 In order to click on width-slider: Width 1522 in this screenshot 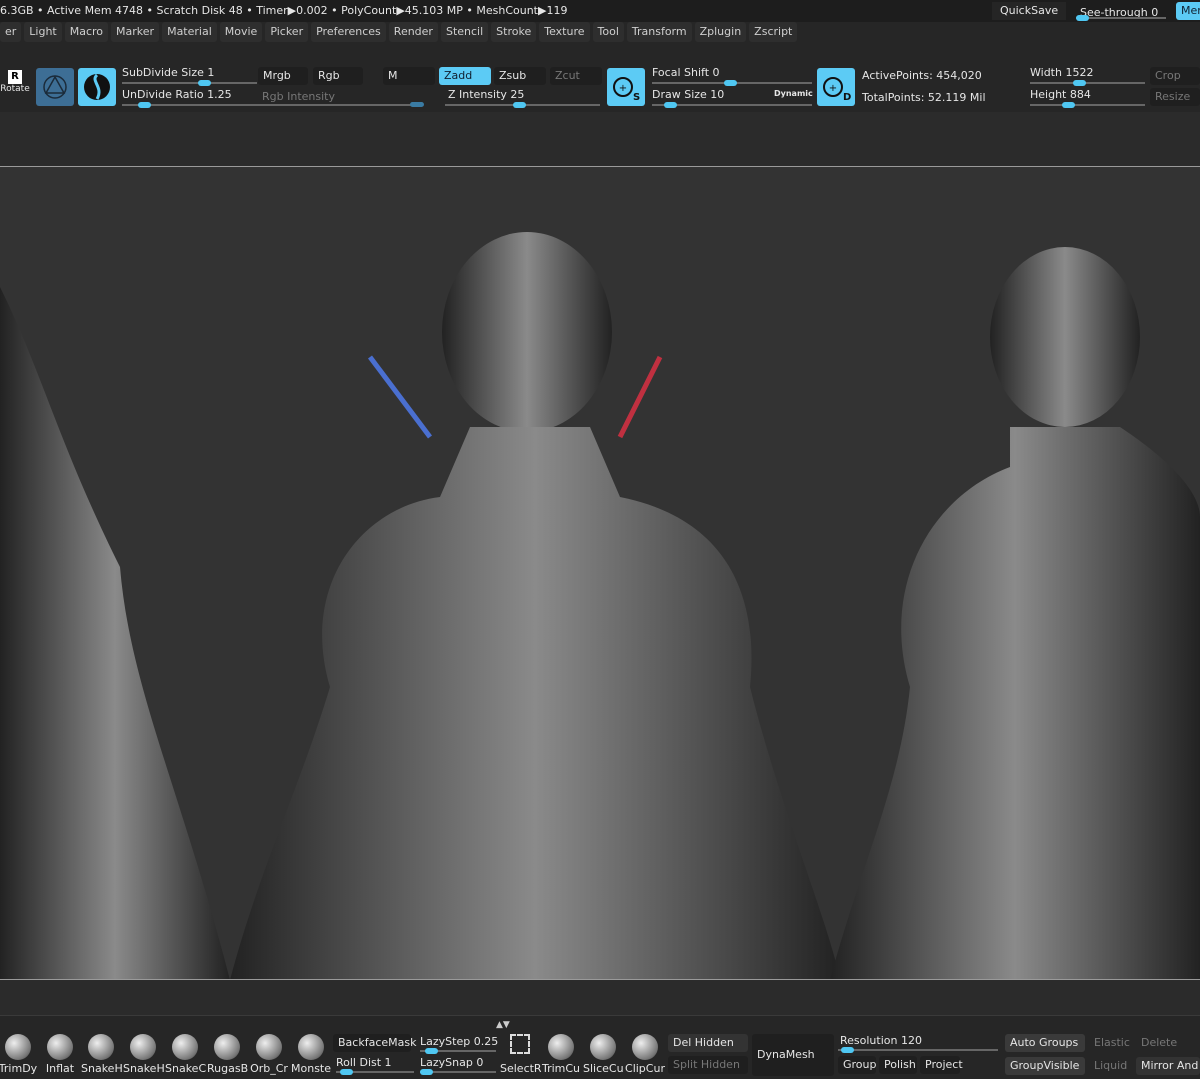, I will do `click(1087, 76)`.